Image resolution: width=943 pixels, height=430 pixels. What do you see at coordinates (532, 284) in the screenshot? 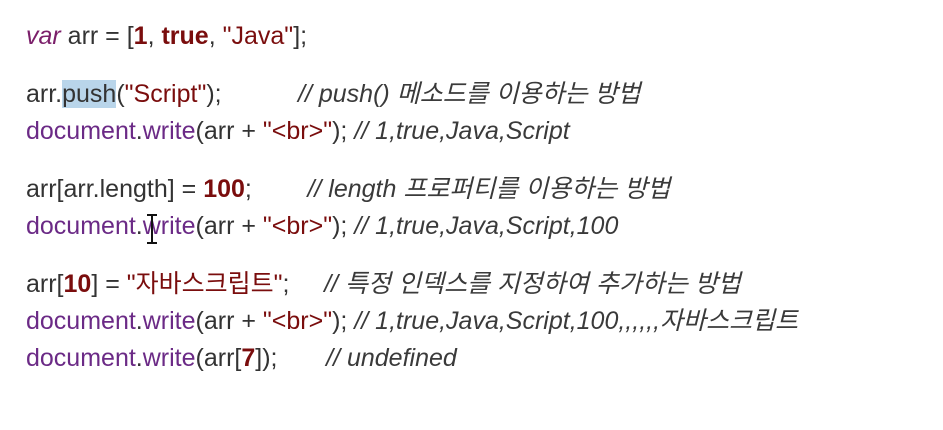
I see `comment: // 특정 인덱스를 지정하여 추가하는 방법` at bounding box center [532, 284].